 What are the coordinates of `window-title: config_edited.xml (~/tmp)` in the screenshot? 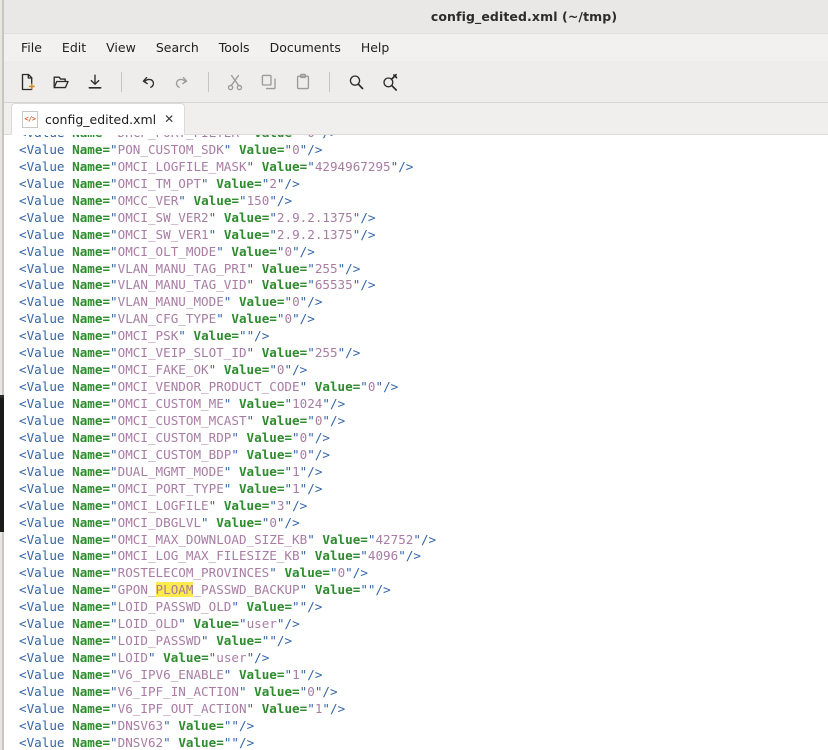 It's located at (524, 16).